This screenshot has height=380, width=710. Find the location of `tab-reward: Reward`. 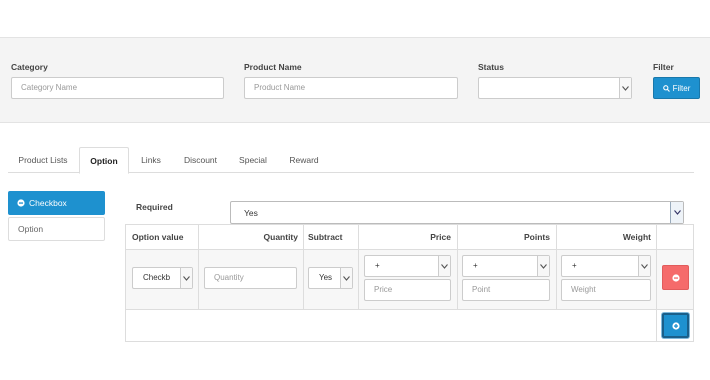

tab-reward: Reward is located at coordinates (304, 160).